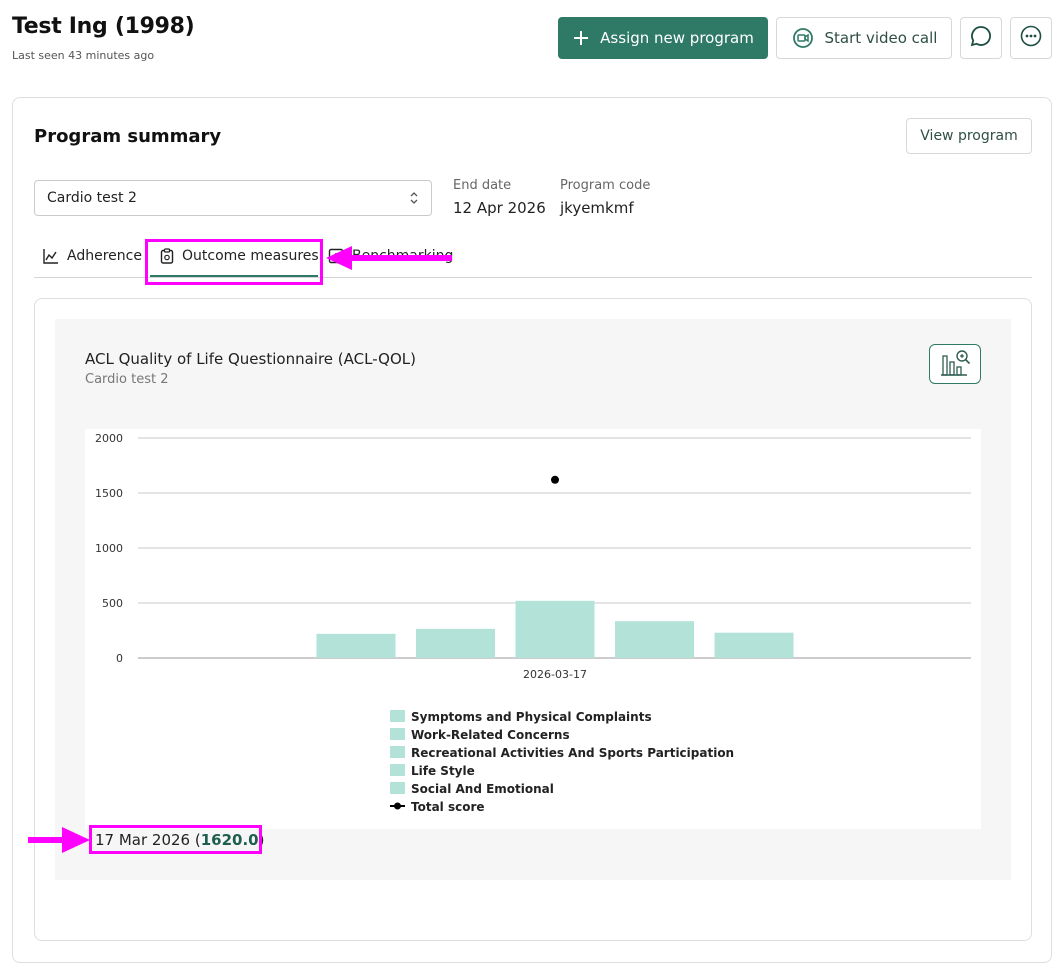  What do you see at coordinates (109, 548) in the screenshot?
I see `y-tick-label: 1000` at bounding box center [109, 548].